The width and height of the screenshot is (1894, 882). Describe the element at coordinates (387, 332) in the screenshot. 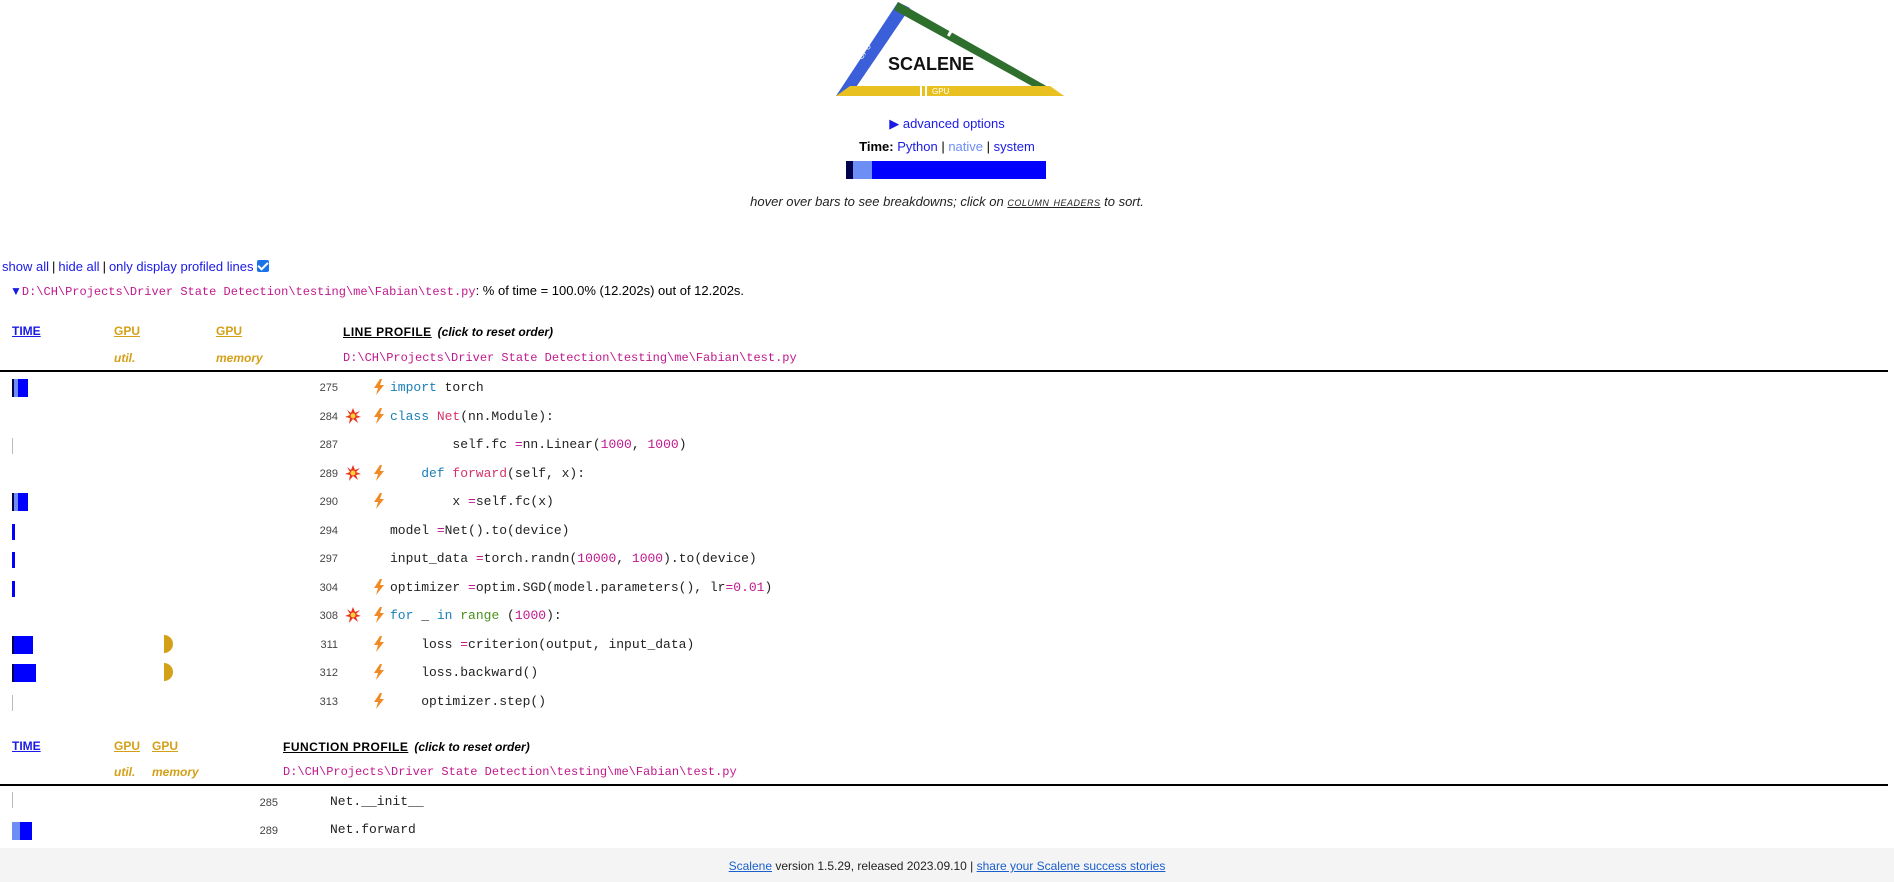

I see `line-profile-label: LINE PROFILE` at that location.